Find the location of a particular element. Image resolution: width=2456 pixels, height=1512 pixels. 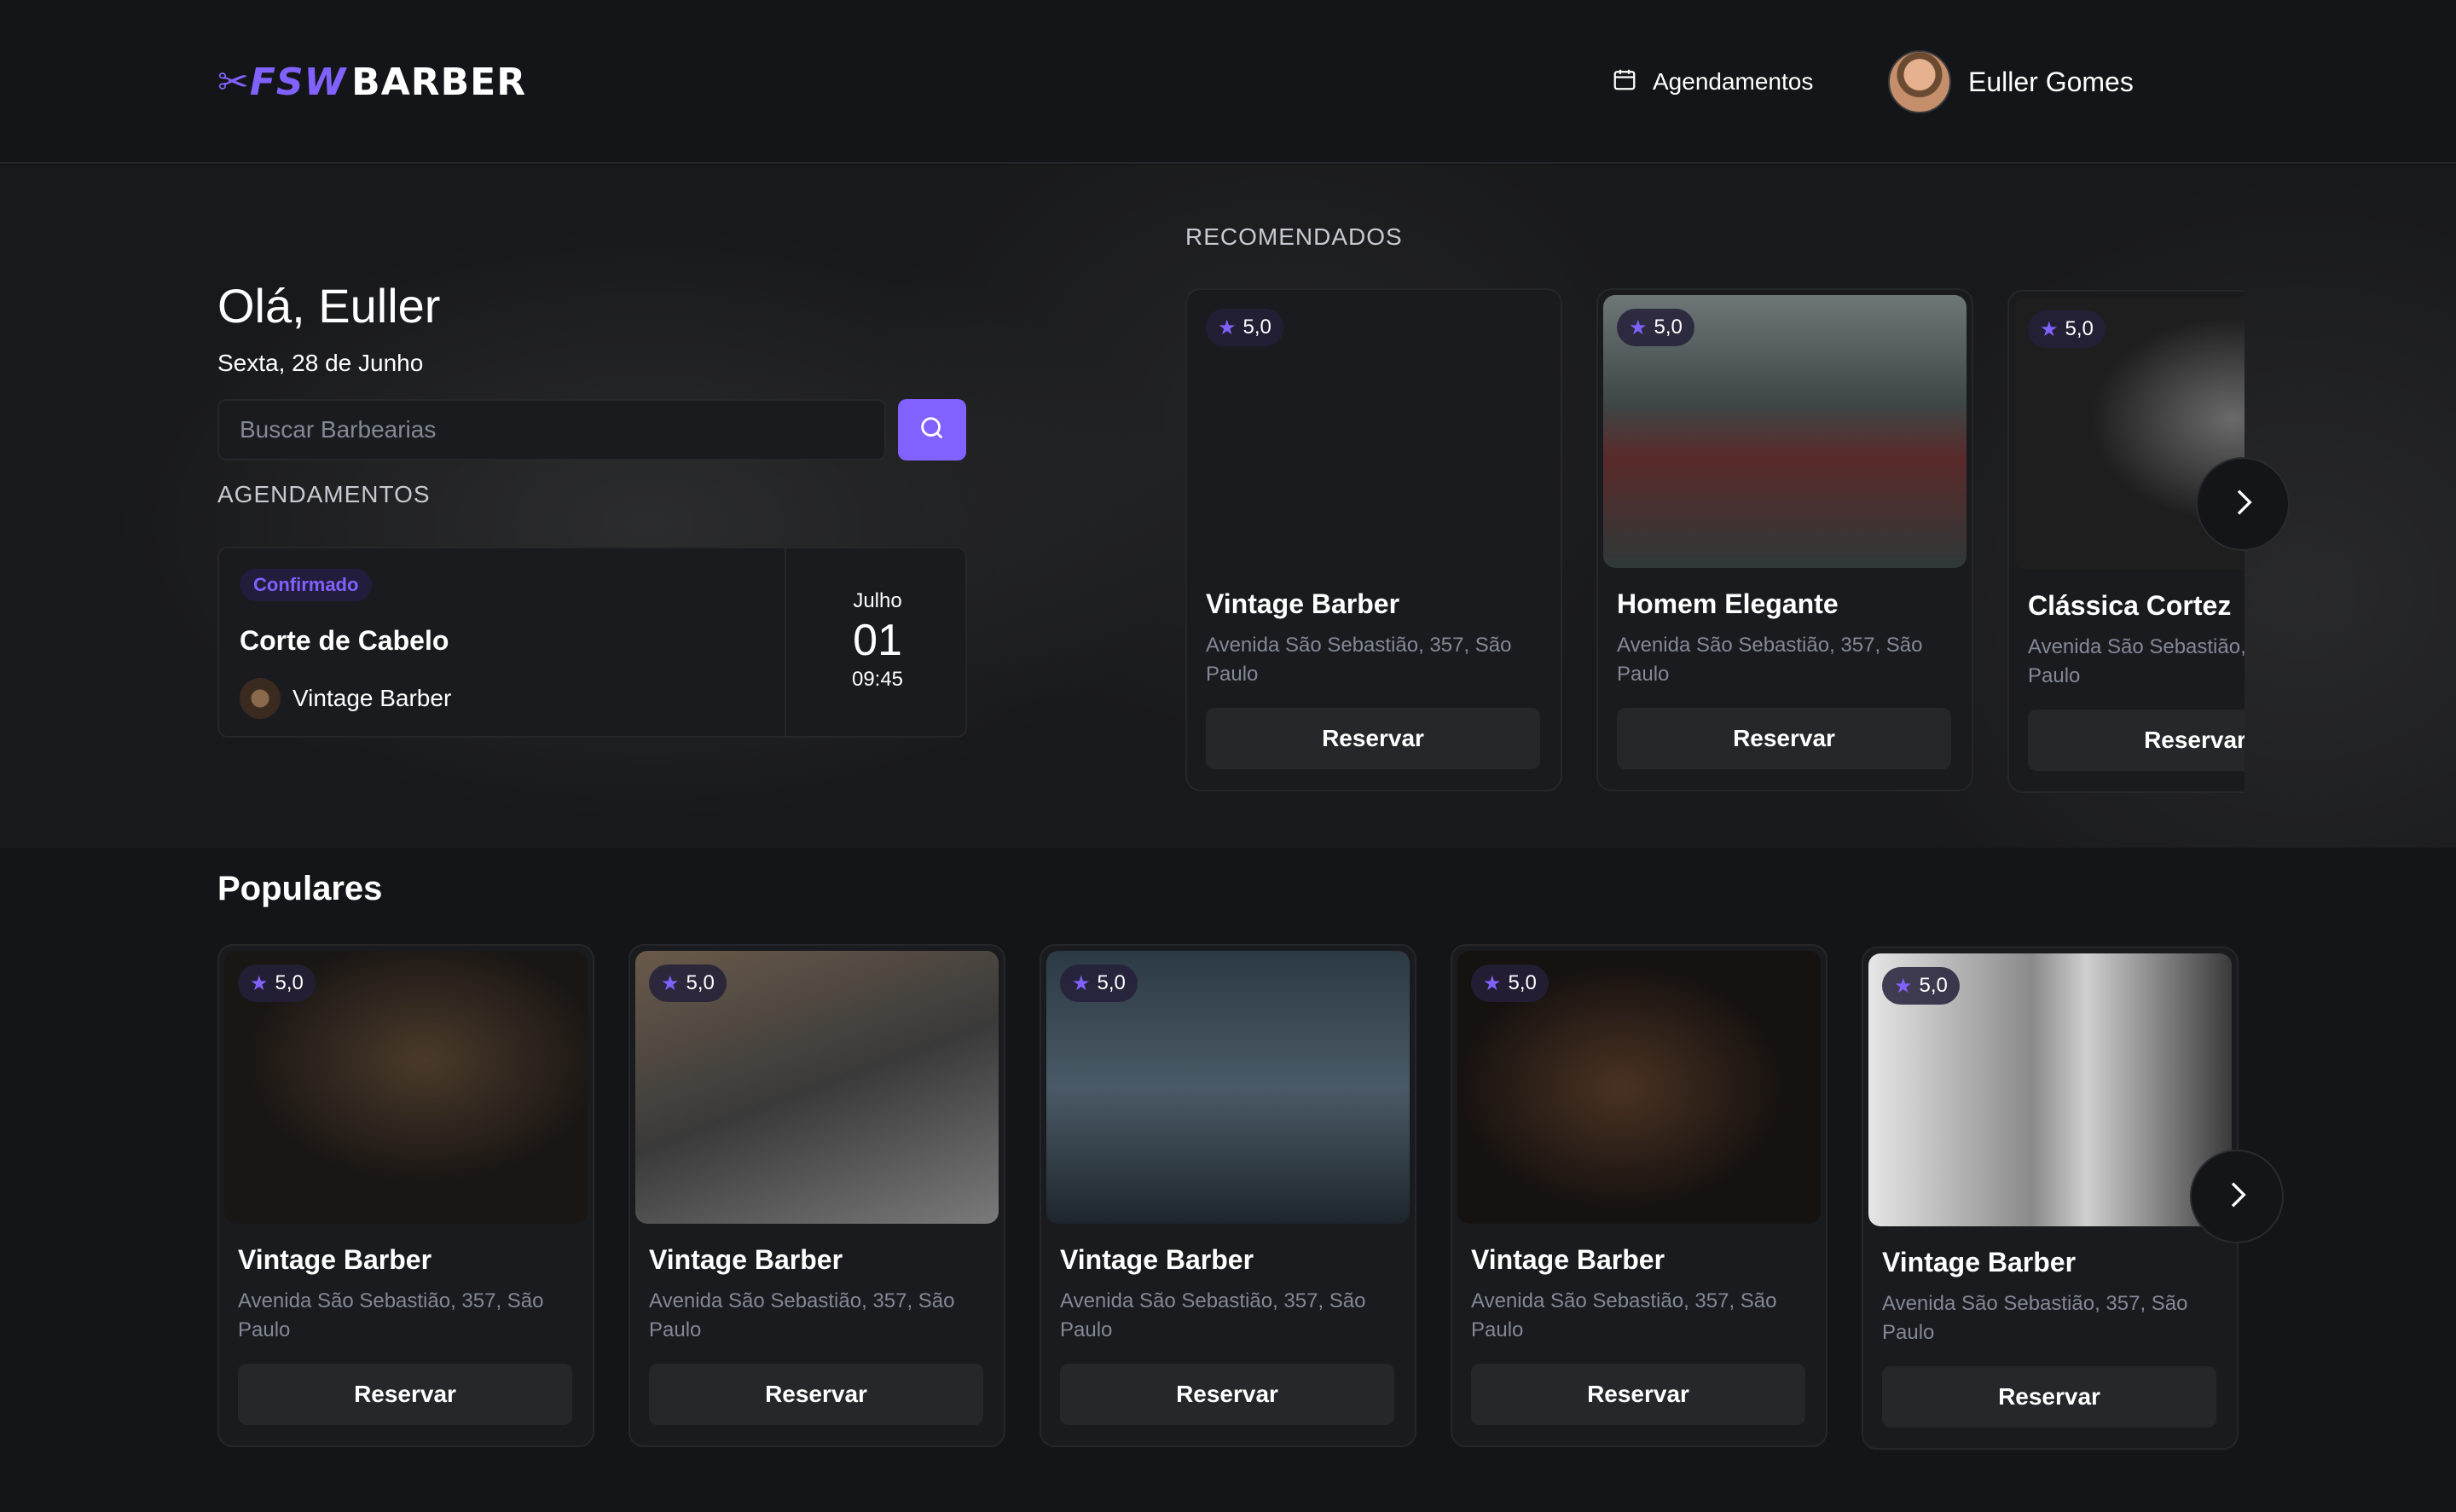

header: ✂FSW BARBER Agendamentos Euller Gomes is located at coordinates (1228, 82).